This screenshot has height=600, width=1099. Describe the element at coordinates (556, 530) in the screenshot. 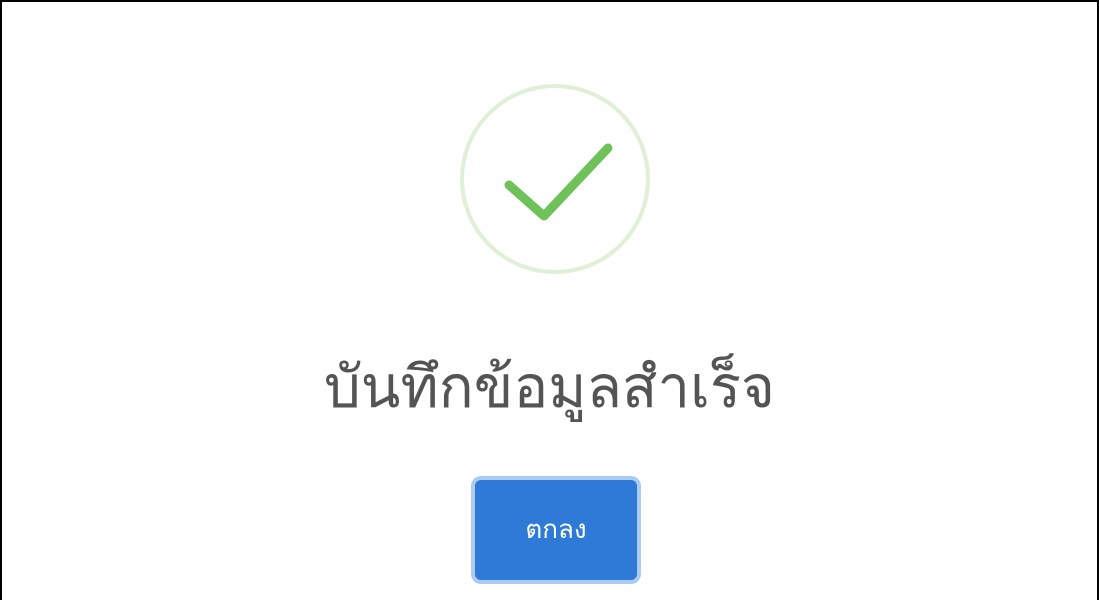

I see `confirm-button: ตกลง` at that location.